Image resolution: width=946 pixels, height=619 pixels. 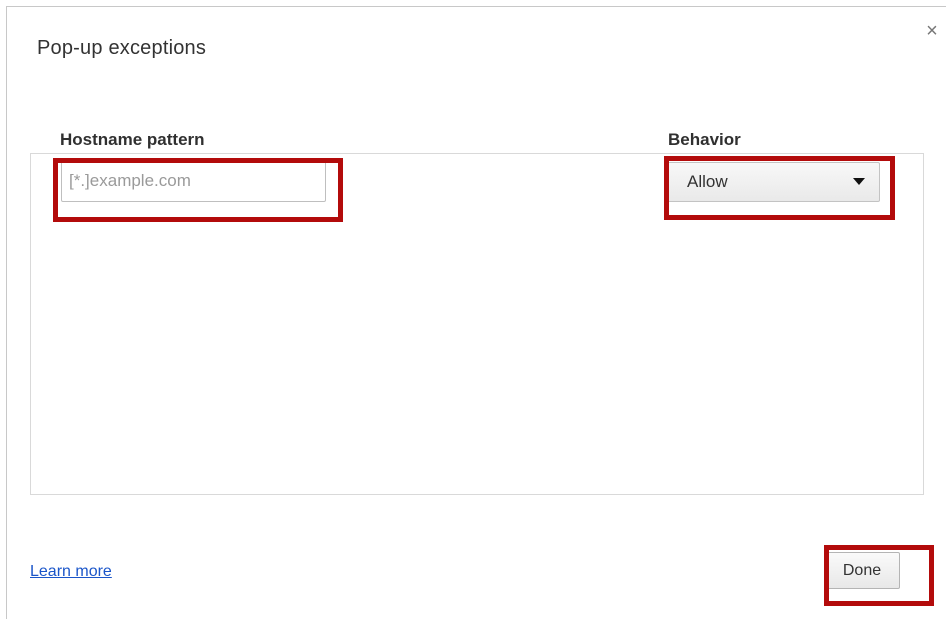 What do you see at coordinates (862, 570) in the screenshot?
I see `done-button: Done` at bounding box center [862, 570].